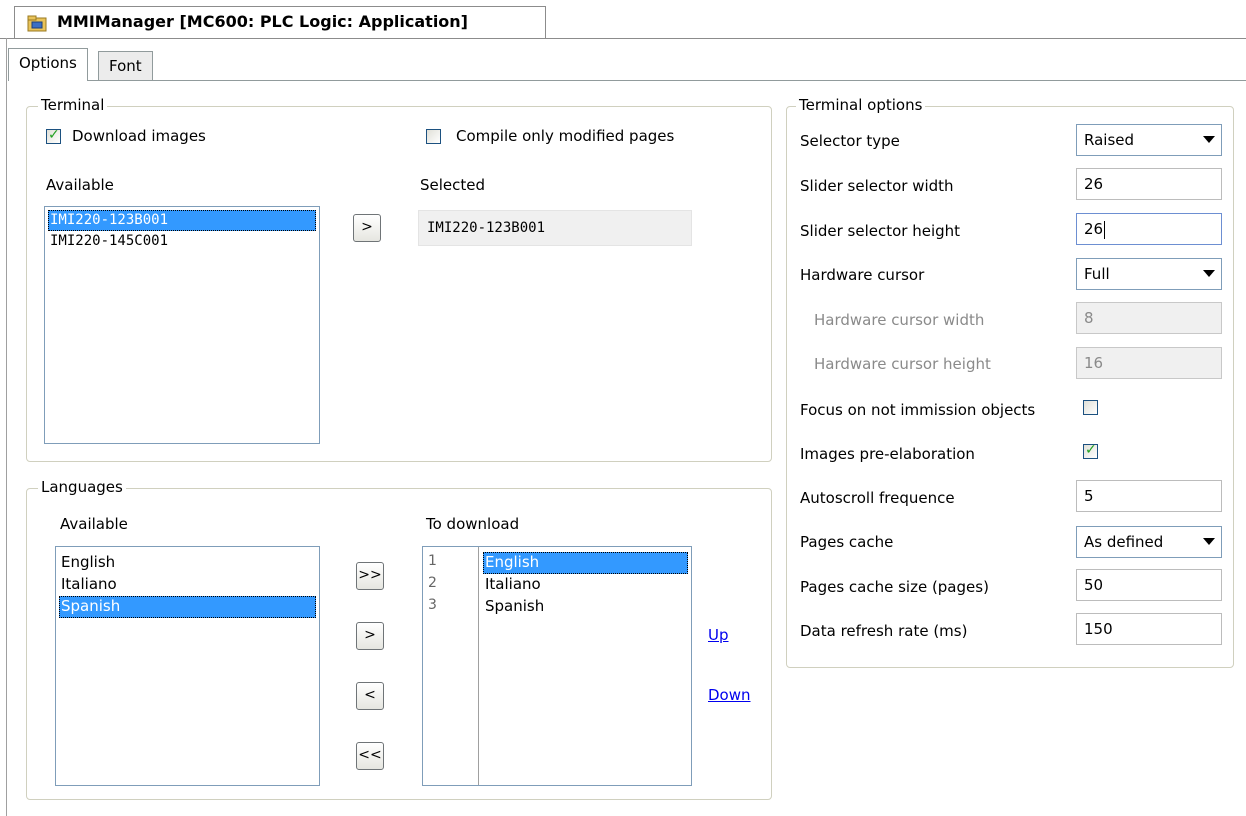  I want to click on terminal-selected-value: IMI220-123B001, so click(555, 228).